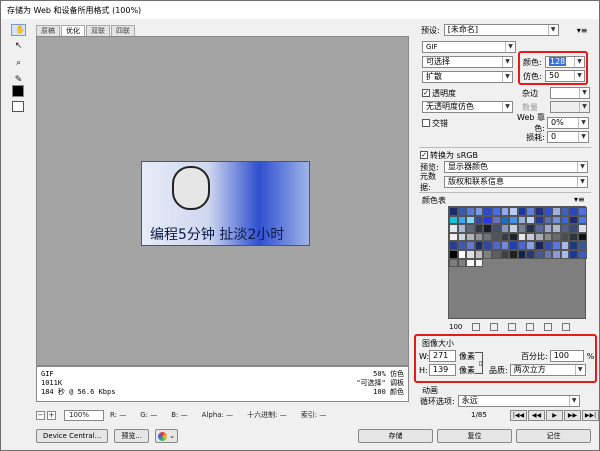  What do you see at coordinates (40, 415) in the screenshot?
I see `zoom-out-button: −` at bounding box center [40, 415].